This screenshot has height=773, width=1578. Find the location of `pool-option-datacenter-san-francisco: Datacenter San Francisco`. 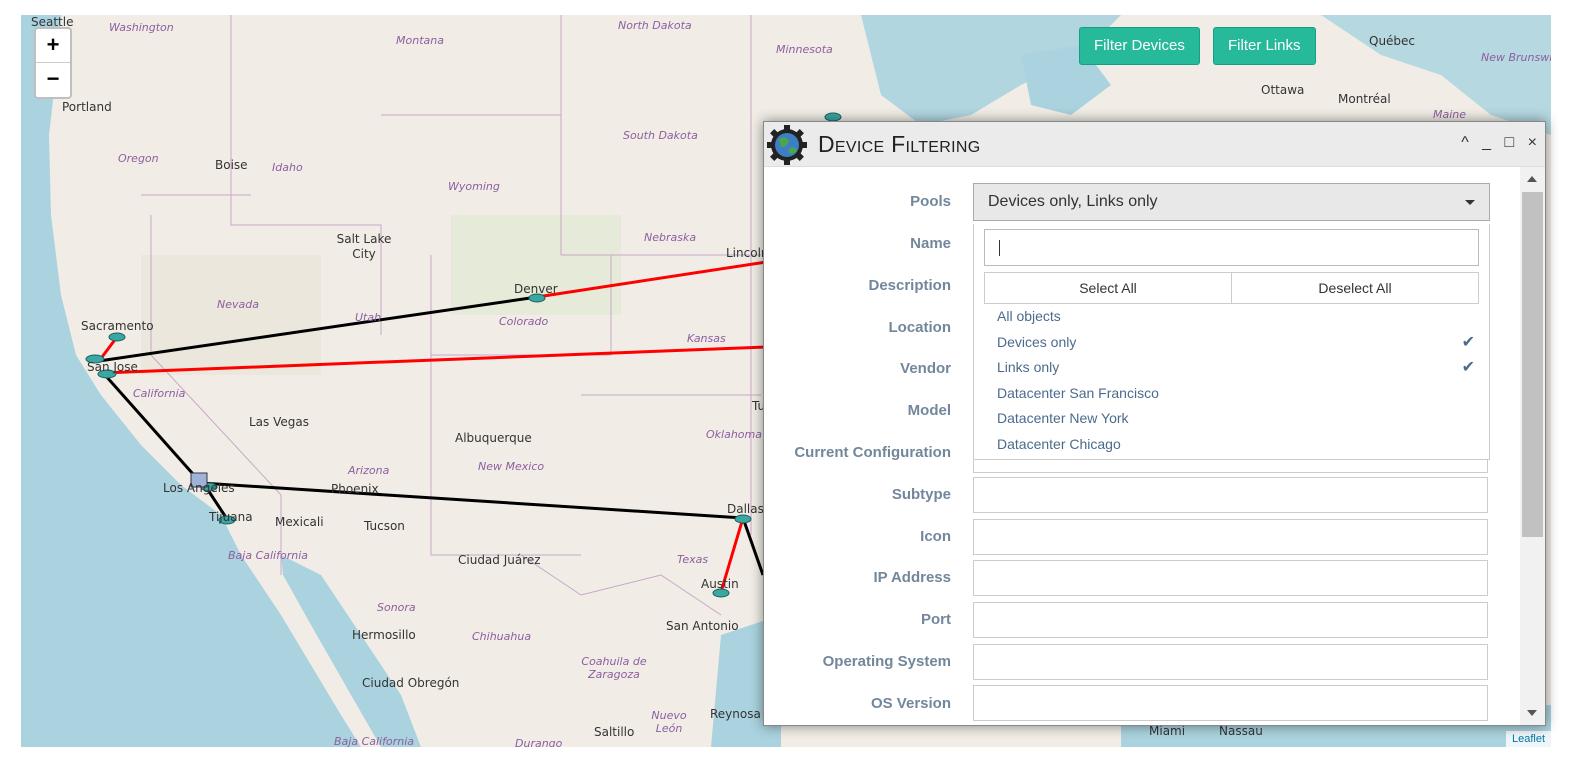

pool-option-datacenter-san-francisco: Datacenter San Francisco is located at coordinates (1231, 394).